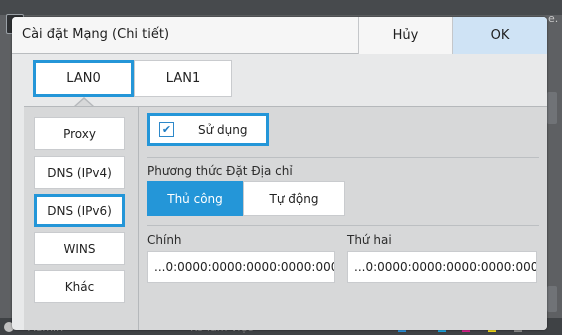 This screenshot has width=562, height=335. Describe the element at coordinates (220, 171) in the screenshot. I see `address-method-label: Phương thức Đặt Địa chỉ` at that location.